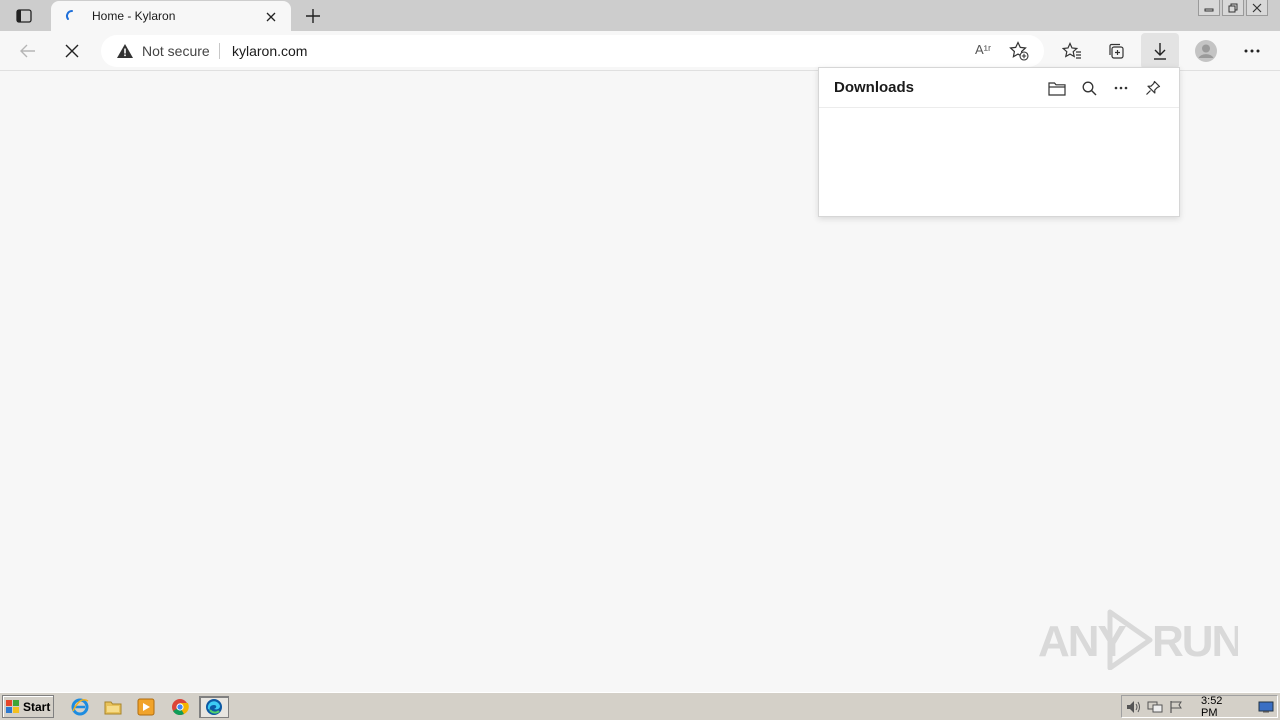  What do you see at coordinates (1266, 707) in the screenshot?
I see `show-desktop-icon` at bounding box center [1266, 707].